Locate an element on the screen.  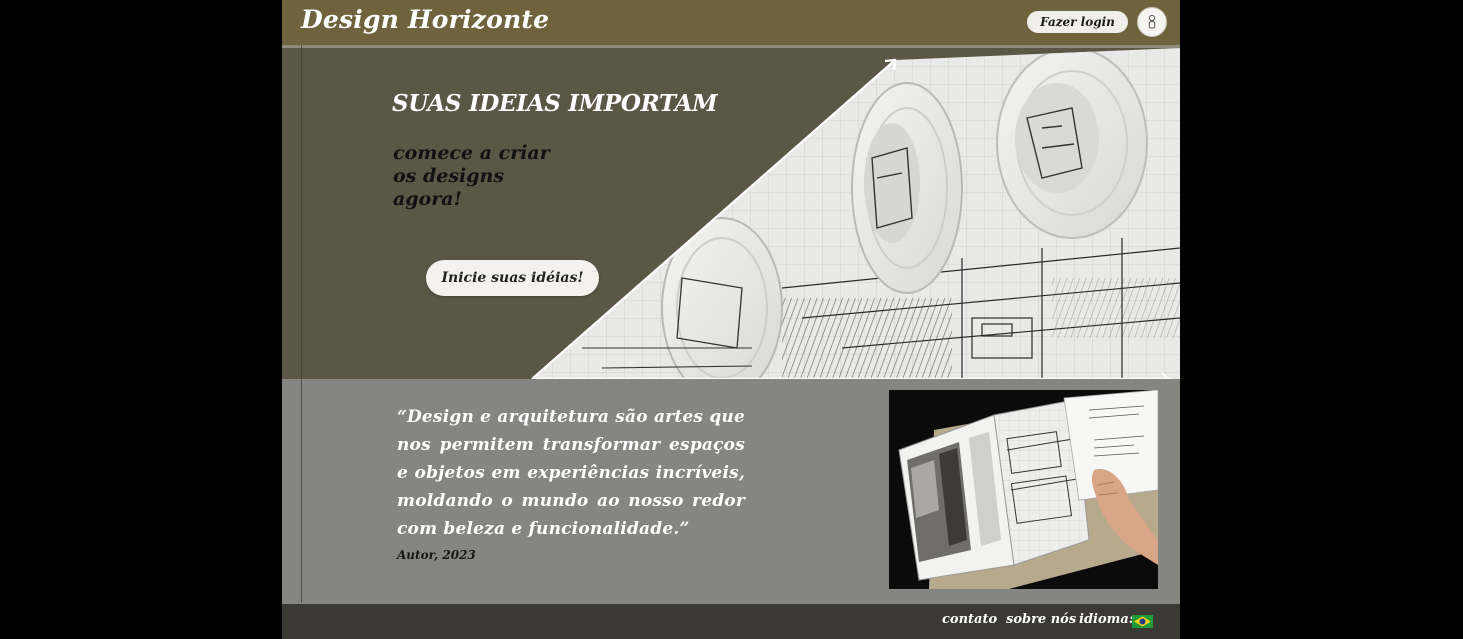
left-vertical-rule is located at coordinates (301, 324).